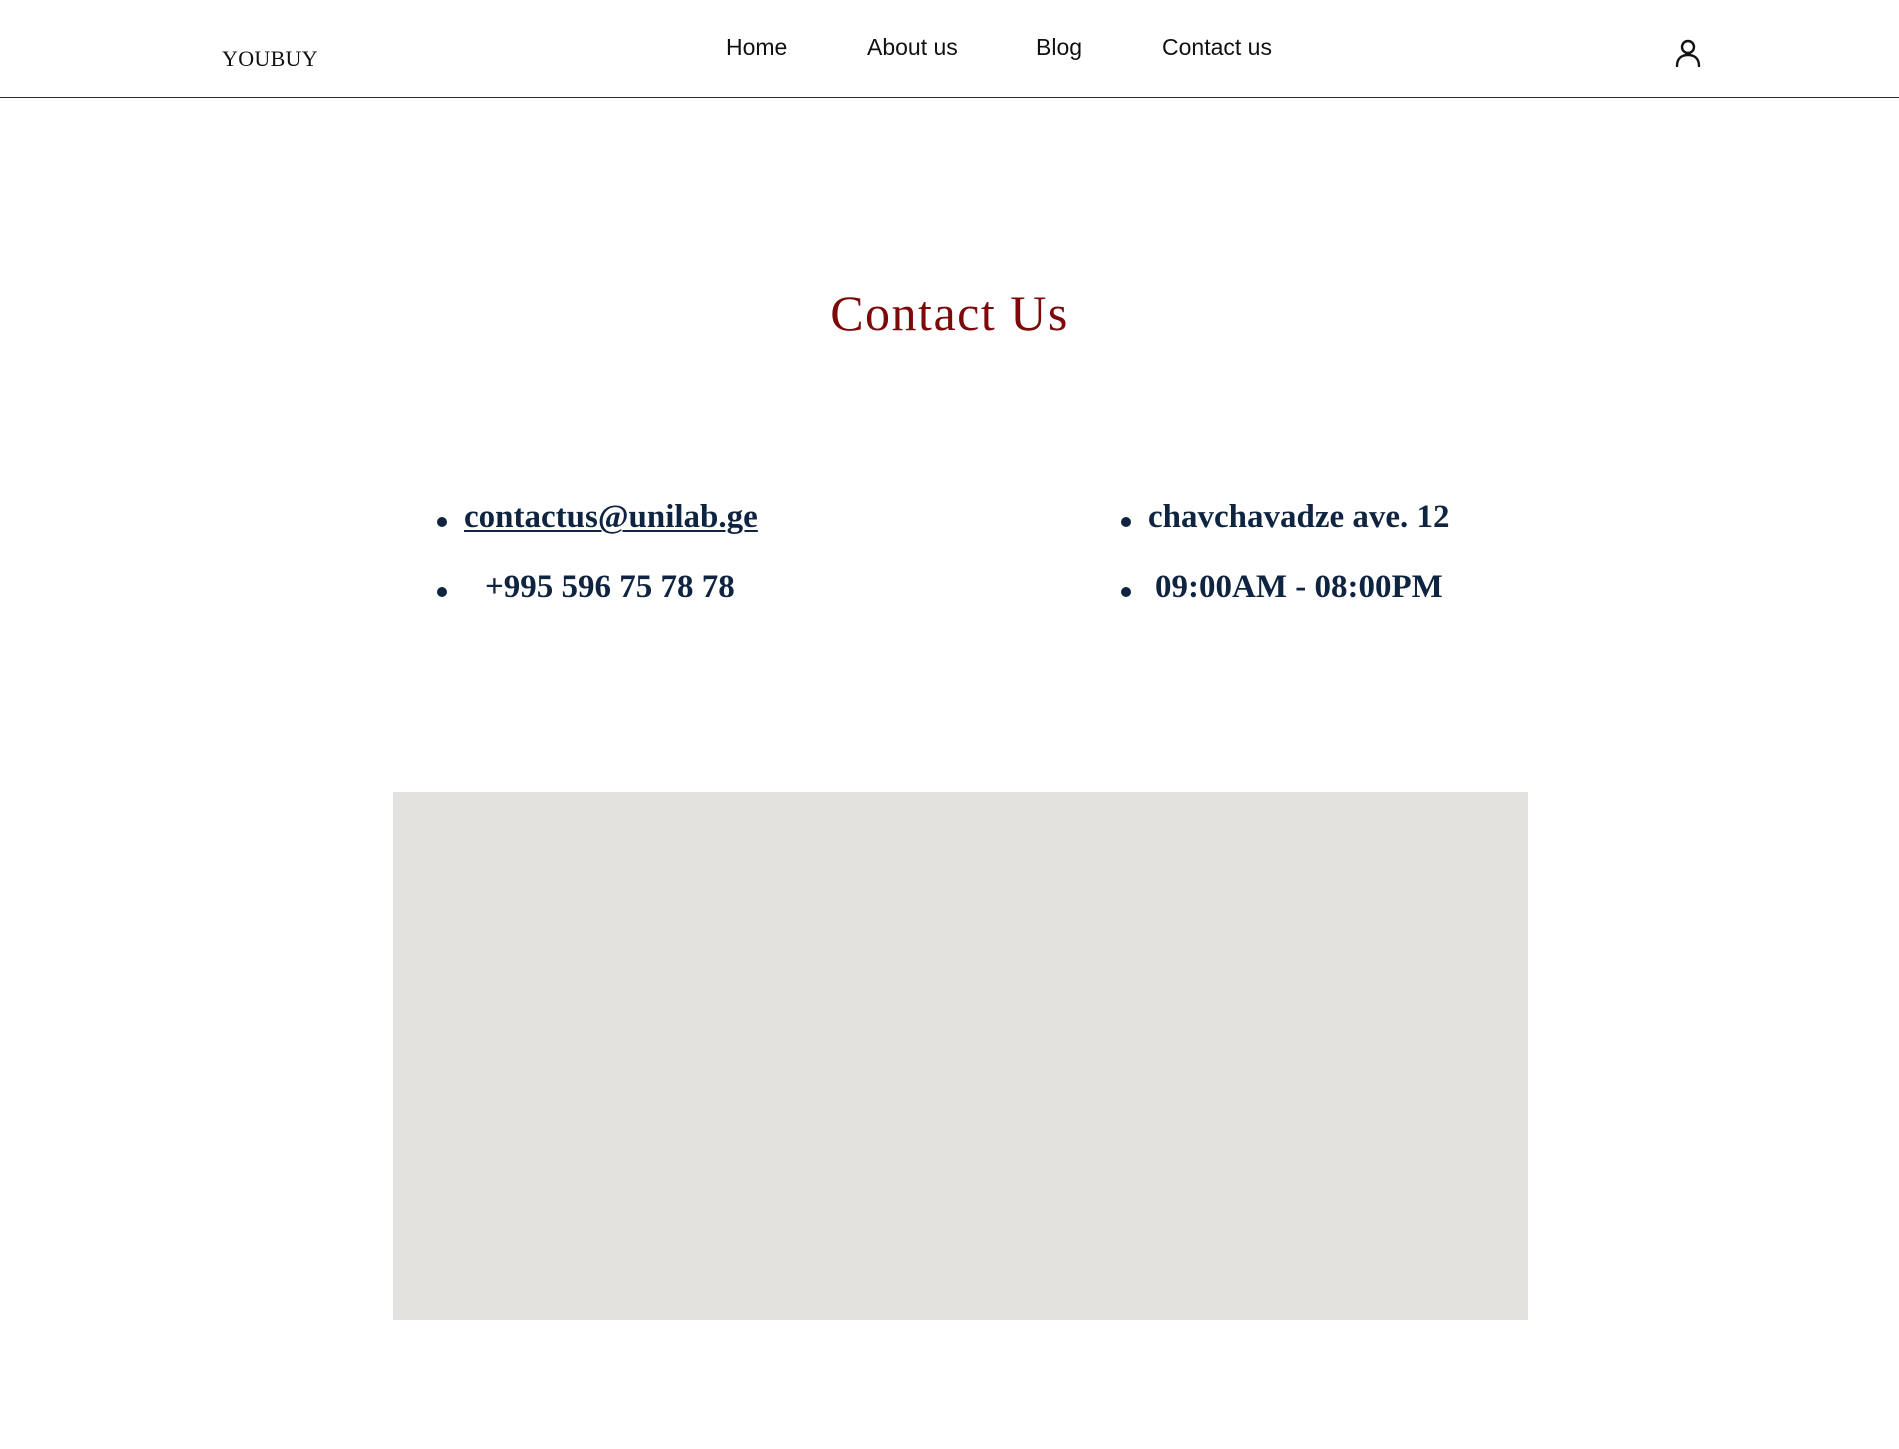  I want to click on hours-item: 09:00AM - 08:00PM, so click(1299, 587).